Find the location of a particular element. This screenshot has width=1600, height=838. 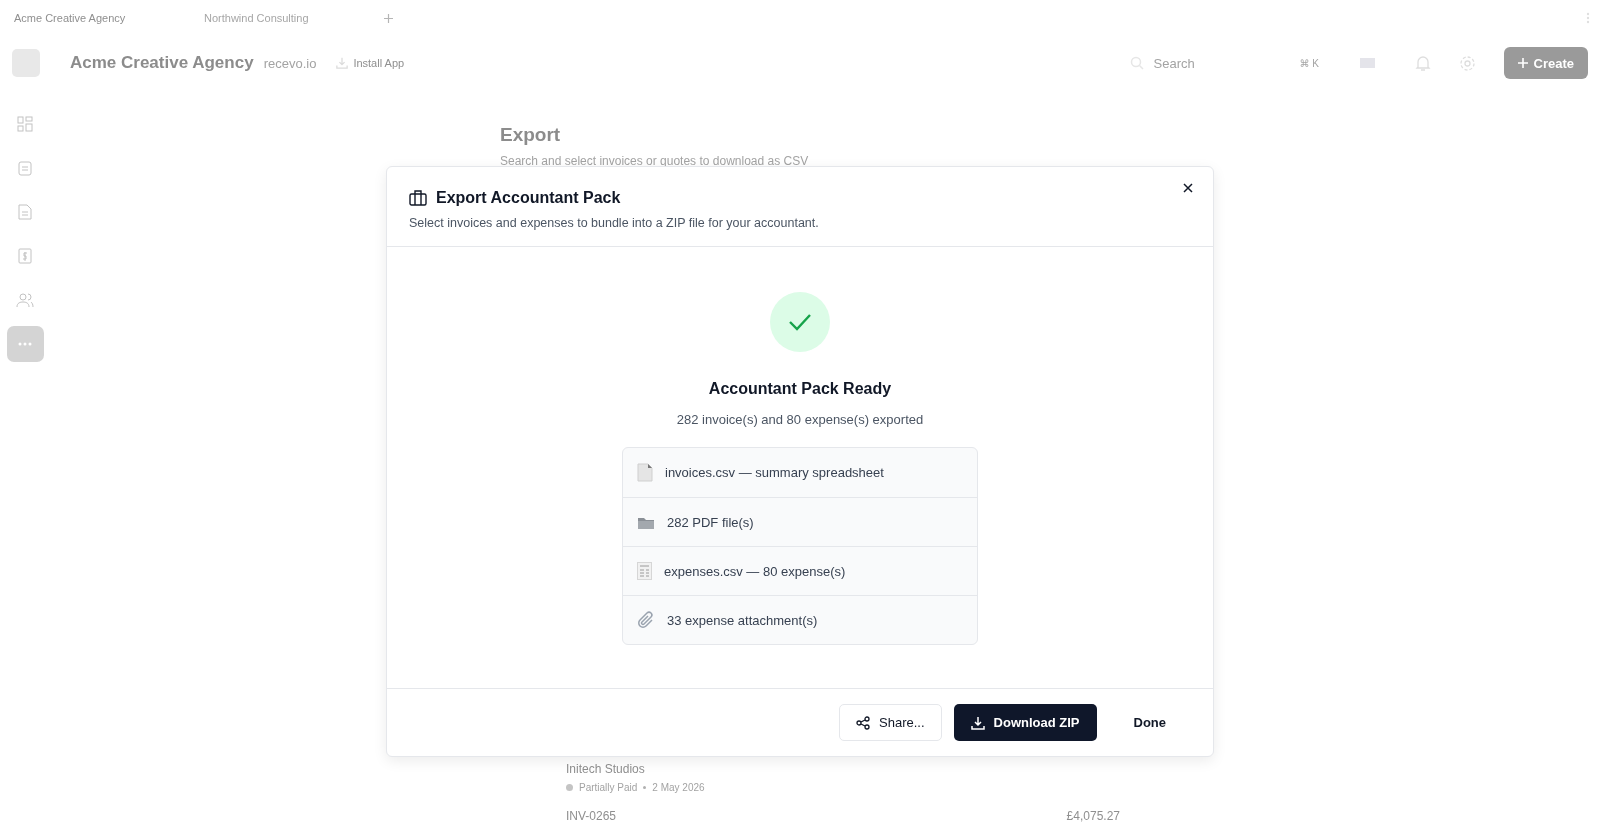

grid-icon is located at coordinates (25, 124).